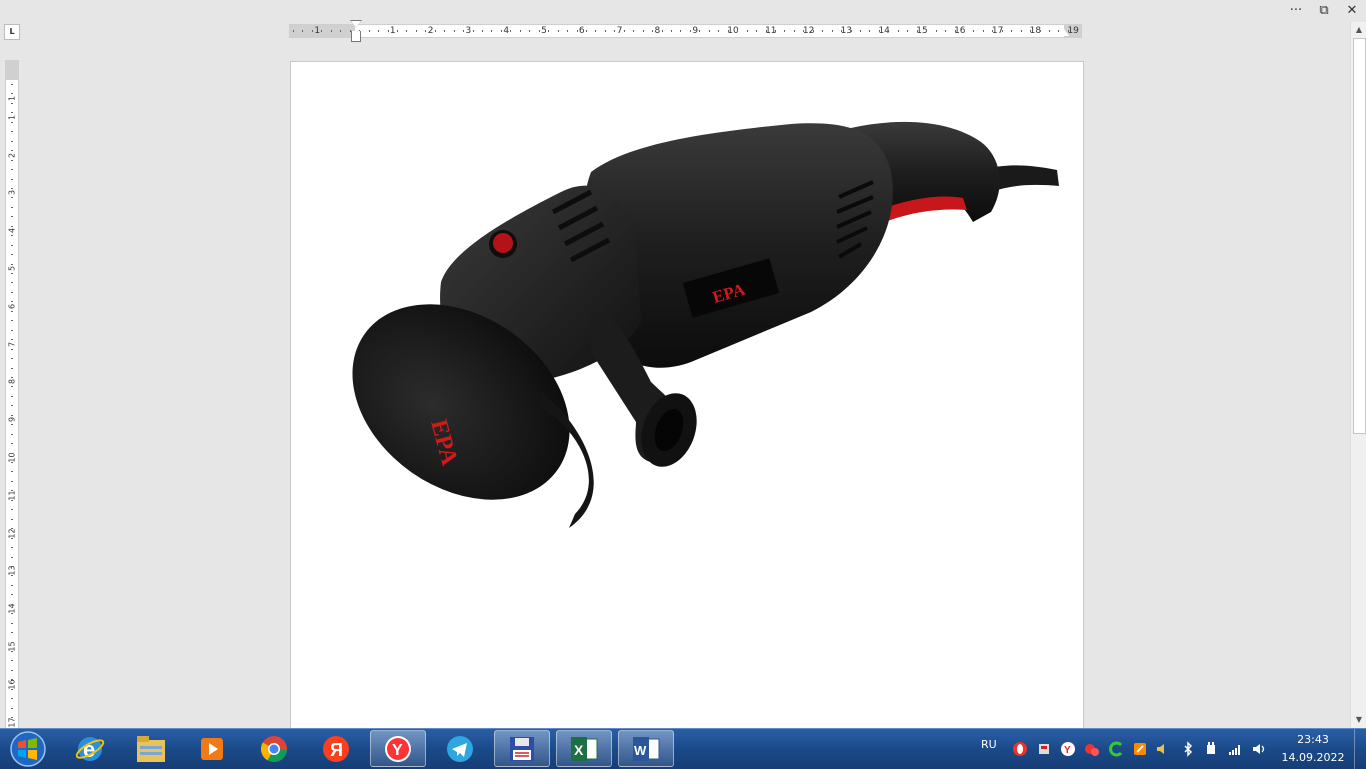 The image size is (1366, 769). I want to click on vertical-scrollbar: ▲ ▼, so click(1358, 375).